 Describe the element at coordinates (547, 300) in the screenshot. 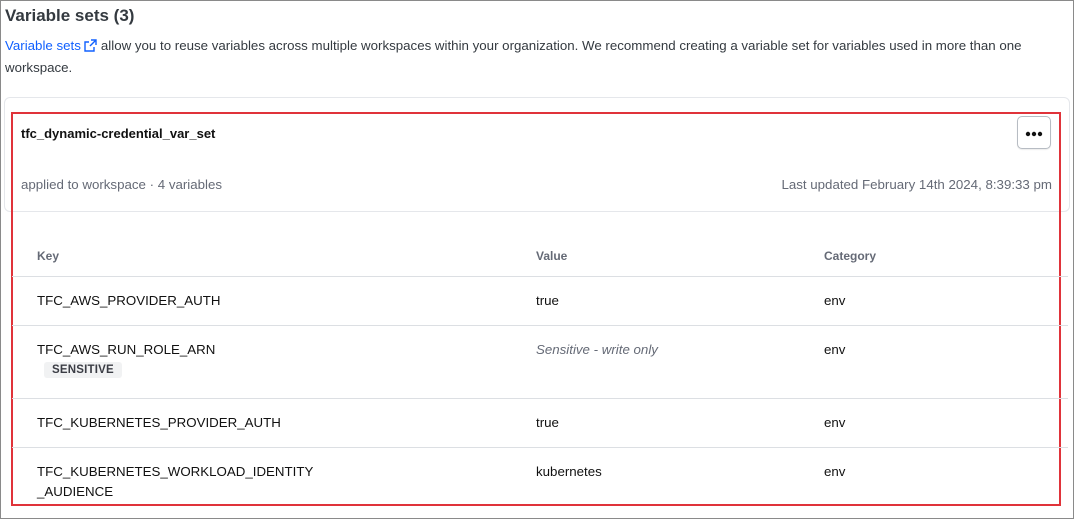

I see `row-1-value: true` at that location.